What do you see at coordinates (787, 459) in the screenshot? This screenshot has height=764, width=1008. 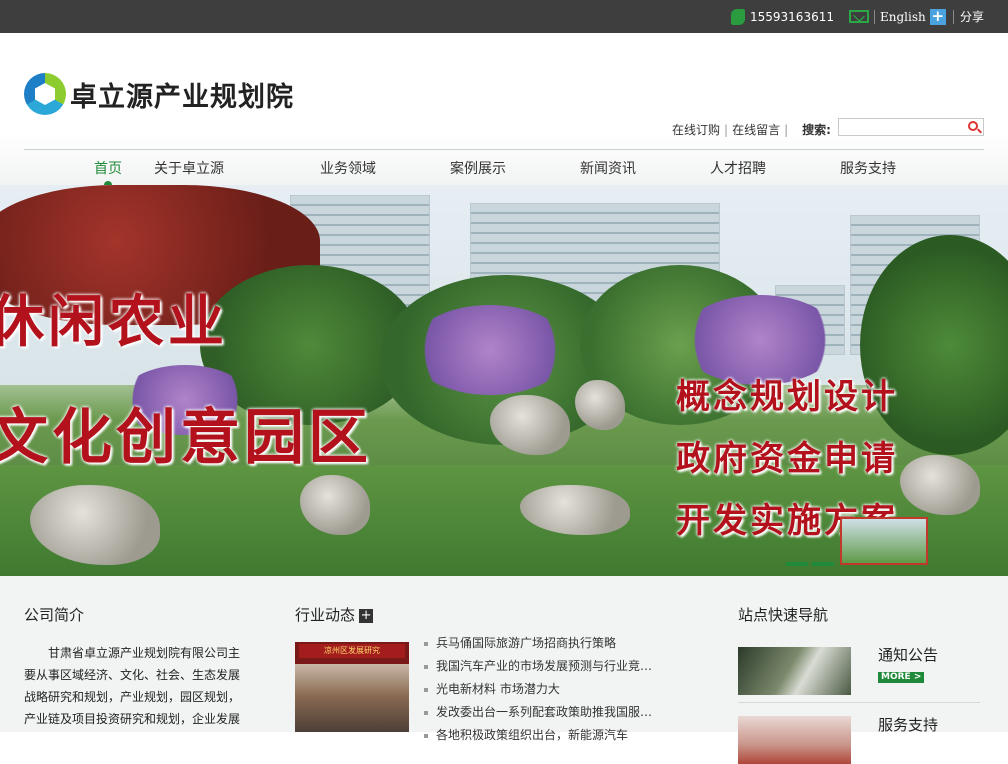 I see `banner-service-2: 政府资金申请` at bounding box center [787, 459].